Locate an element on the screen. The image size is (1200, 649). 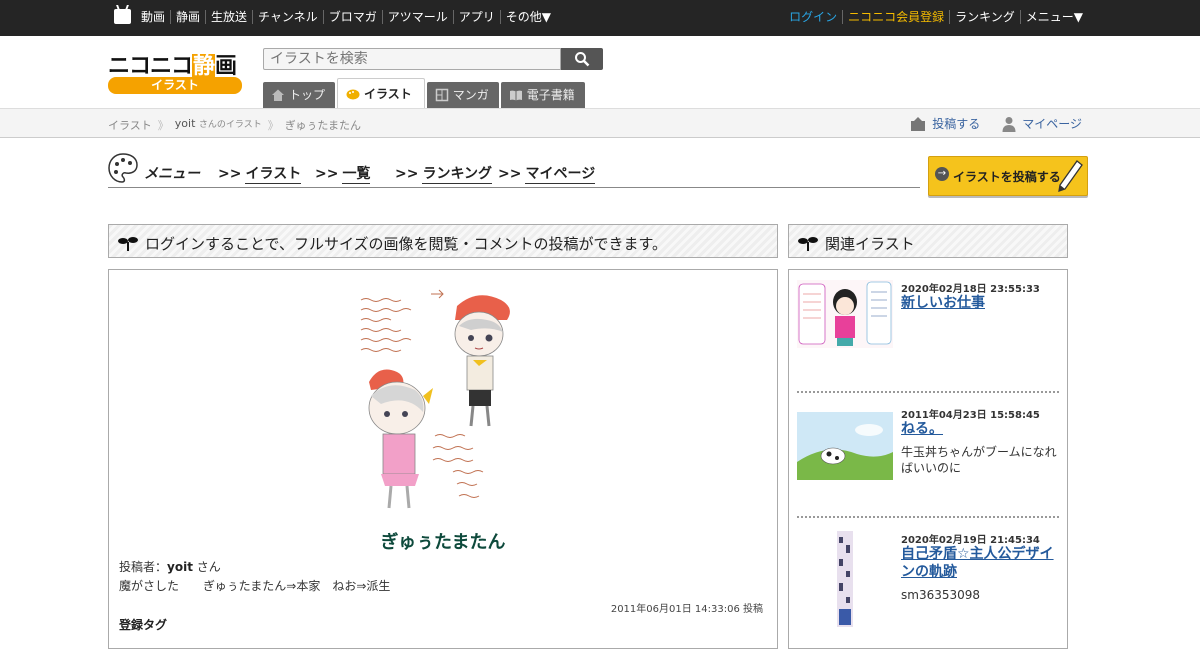
nav-channel: チャンネル is located at coordinates (287, 17).